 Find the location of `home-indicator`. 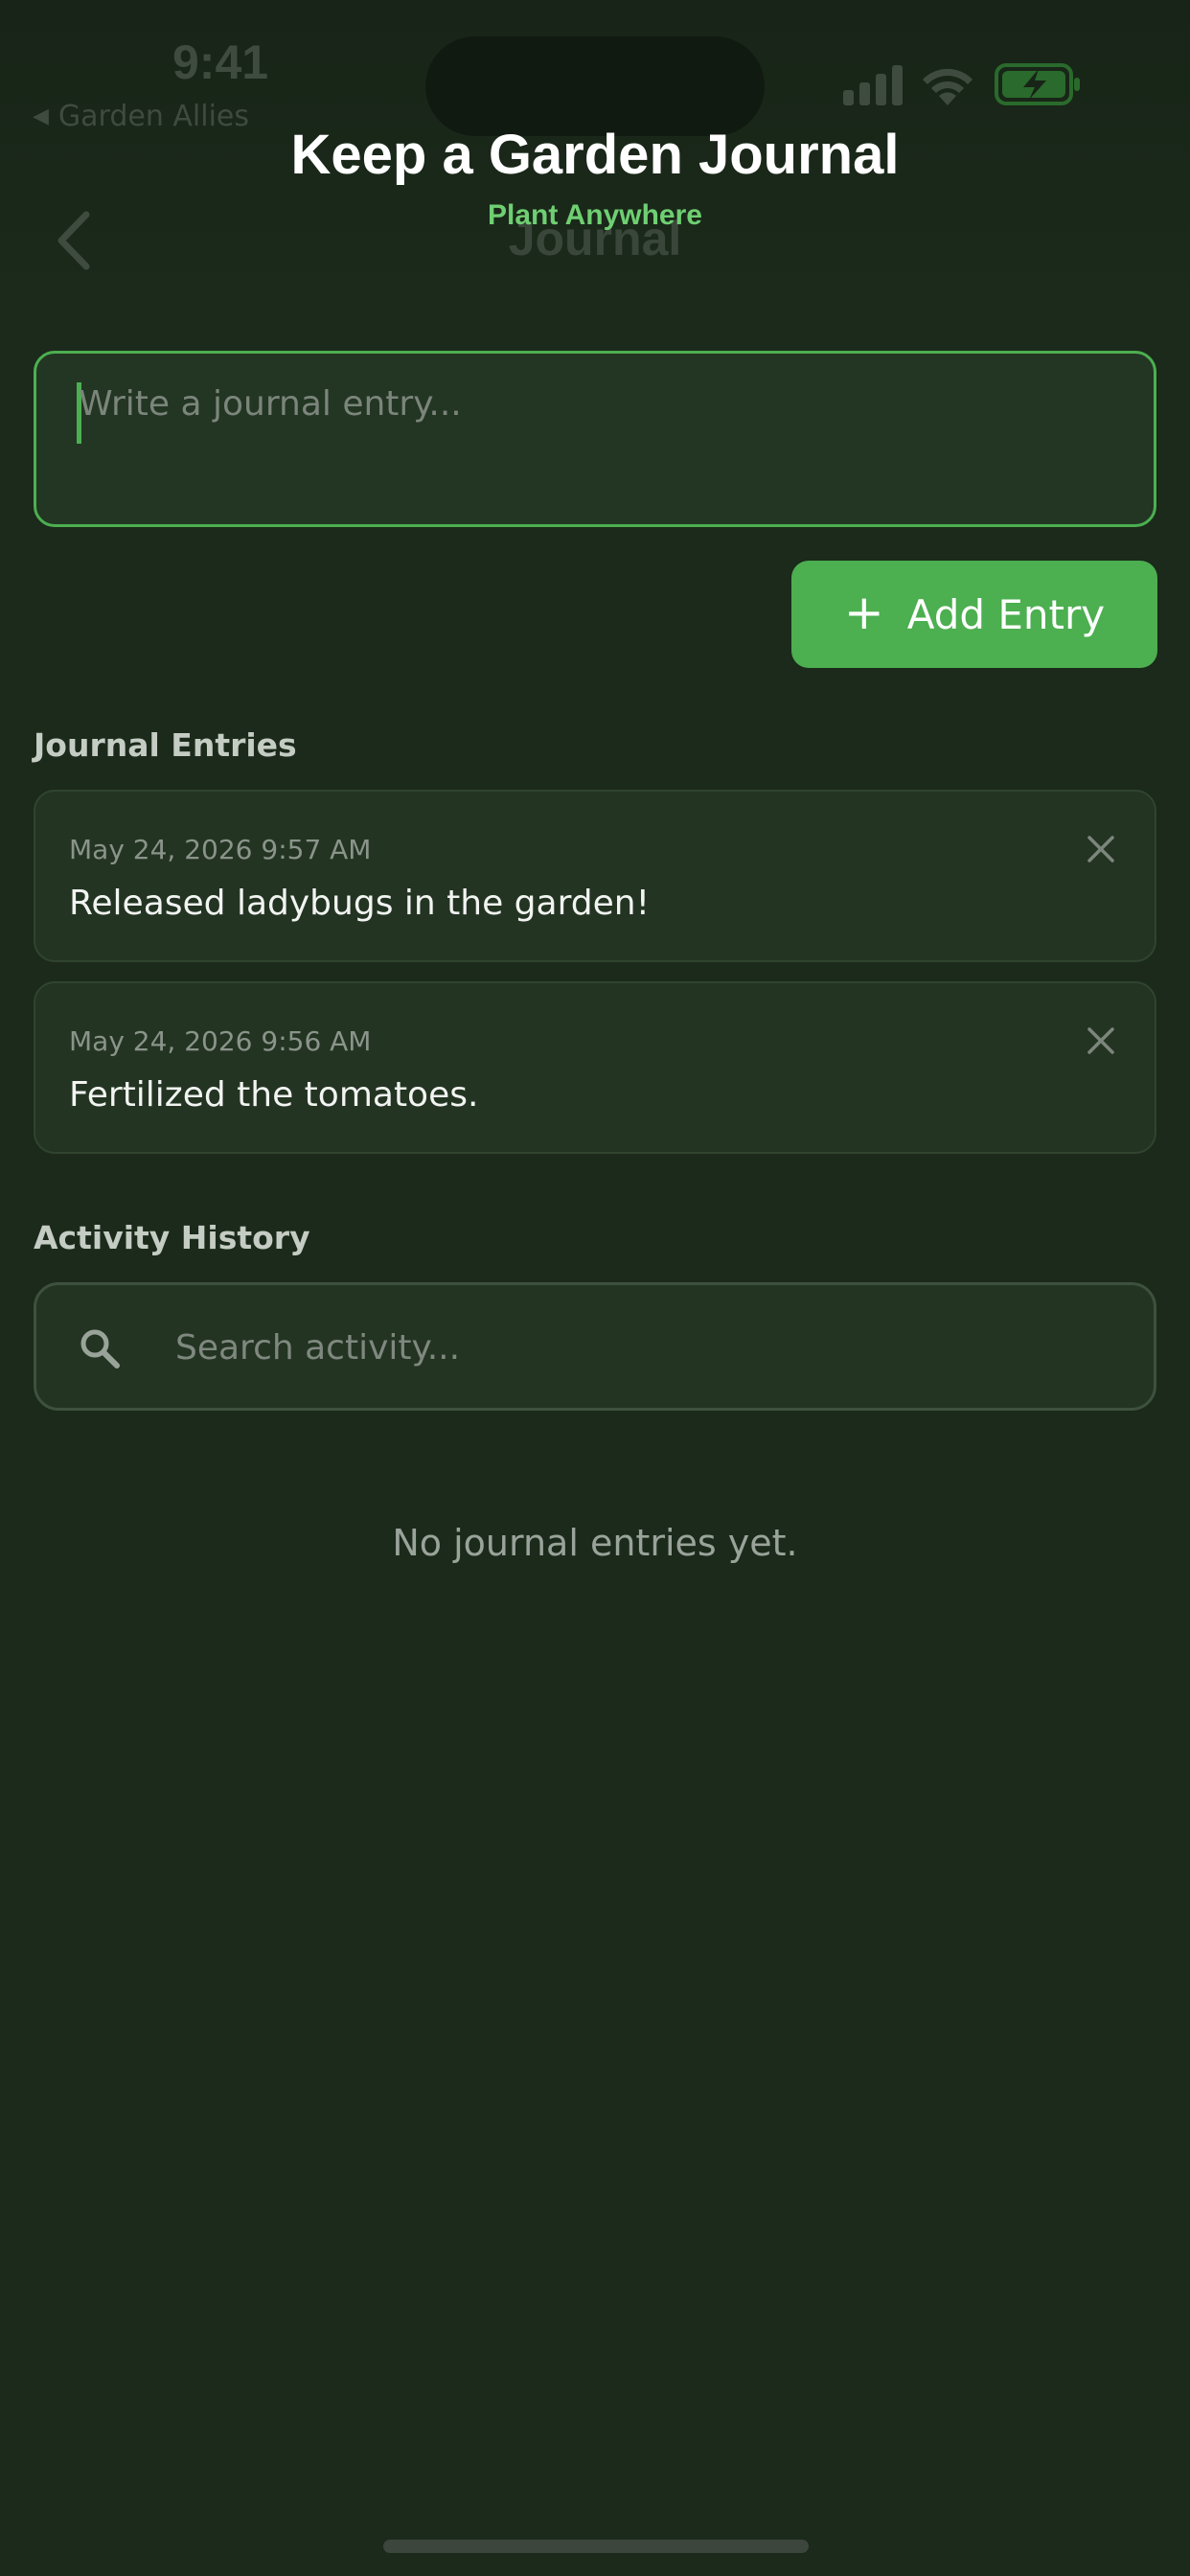

home-indicator is located at coordinates (596, 2546).